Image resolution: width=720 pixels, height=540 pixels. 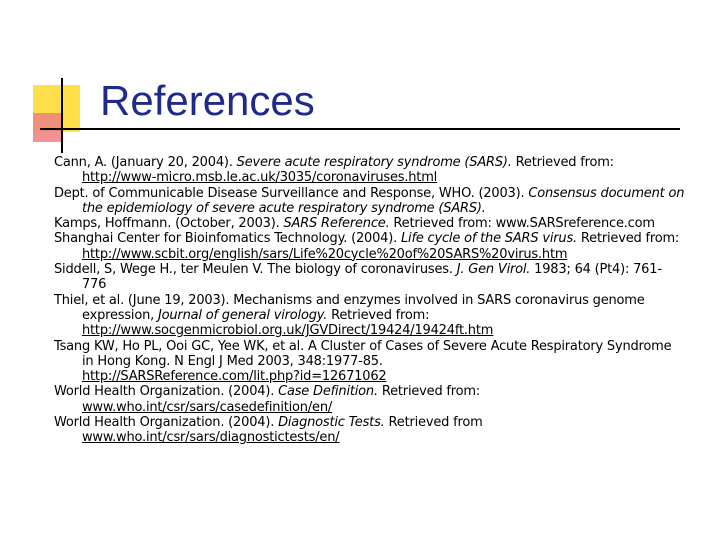 I want to click on reference-title: Journal of general virology., so click(x=243, y=315).